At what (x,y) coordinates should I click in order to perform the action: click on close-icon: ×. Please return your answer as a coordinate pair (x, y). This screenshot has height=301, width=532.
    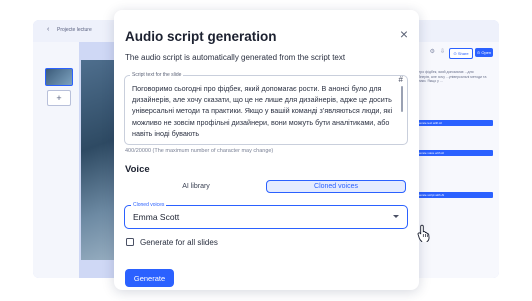
    Looking at the image, I should click on (404, 34).